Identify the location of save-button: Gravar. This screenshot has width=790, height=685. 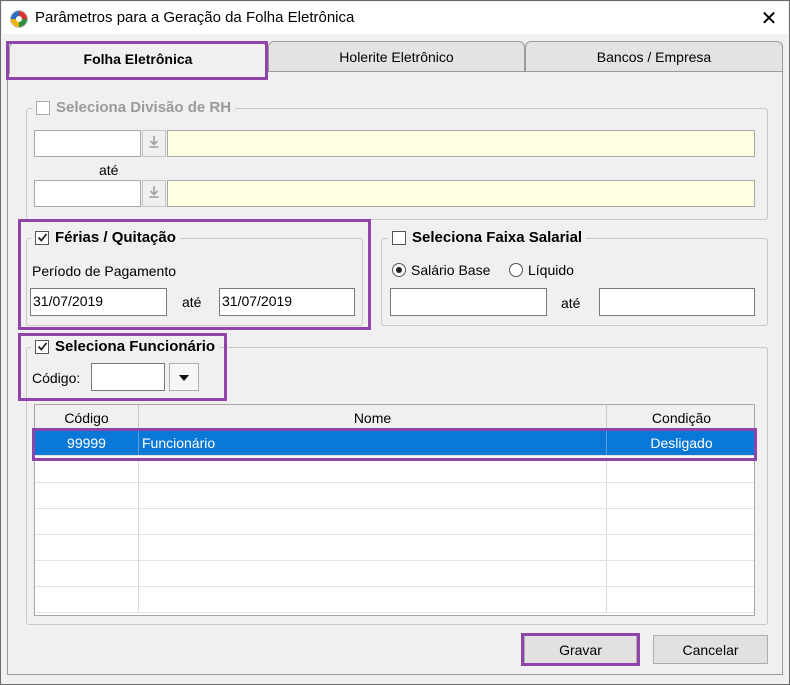
(580, 649).